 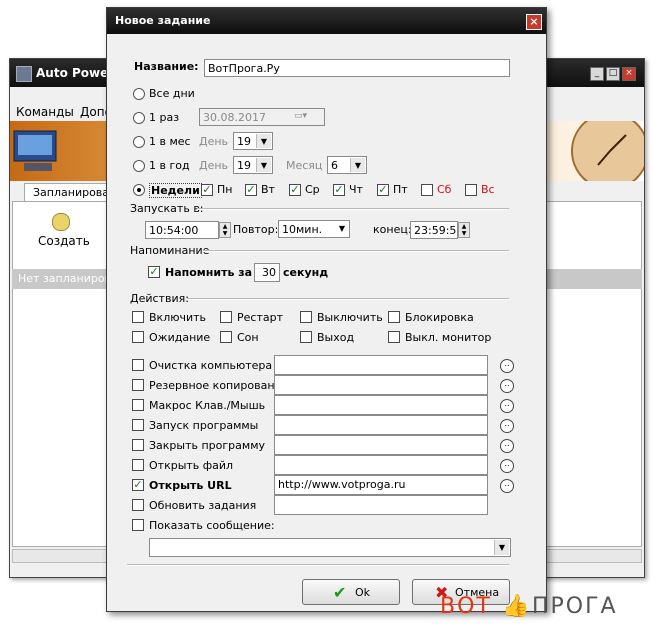 I want to click on minimize-icon: _, so click(x=597, y=74).